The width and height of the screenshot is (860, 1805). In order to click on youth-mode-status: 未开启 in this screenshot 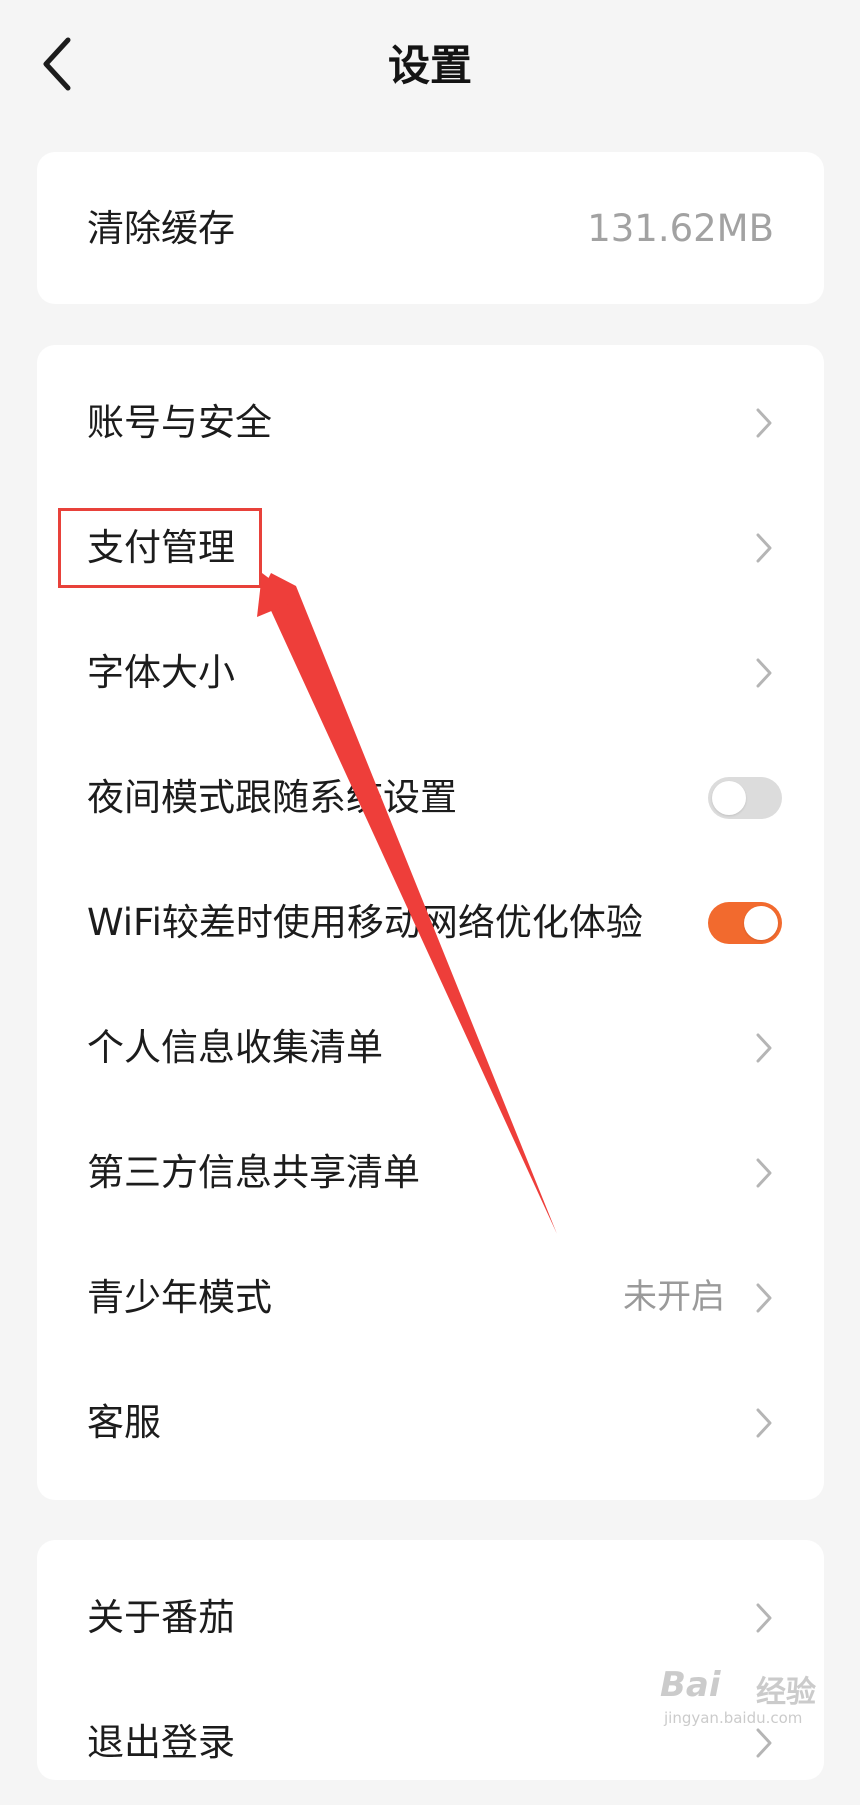, I will do `click(674, 1297)`.